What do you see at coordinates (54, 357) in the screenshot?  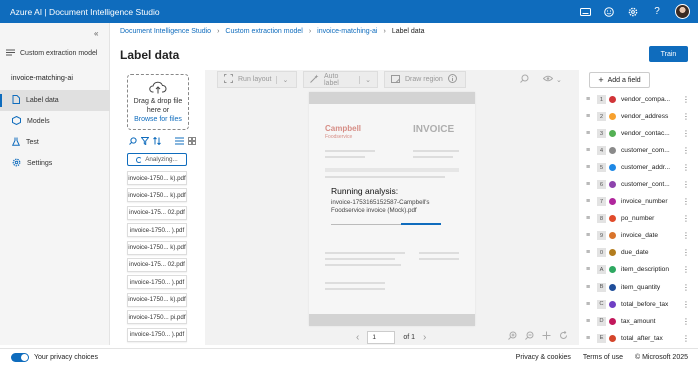 I see `privacy-choices-link: Your privacy choices` at bounding box center [54, 357].